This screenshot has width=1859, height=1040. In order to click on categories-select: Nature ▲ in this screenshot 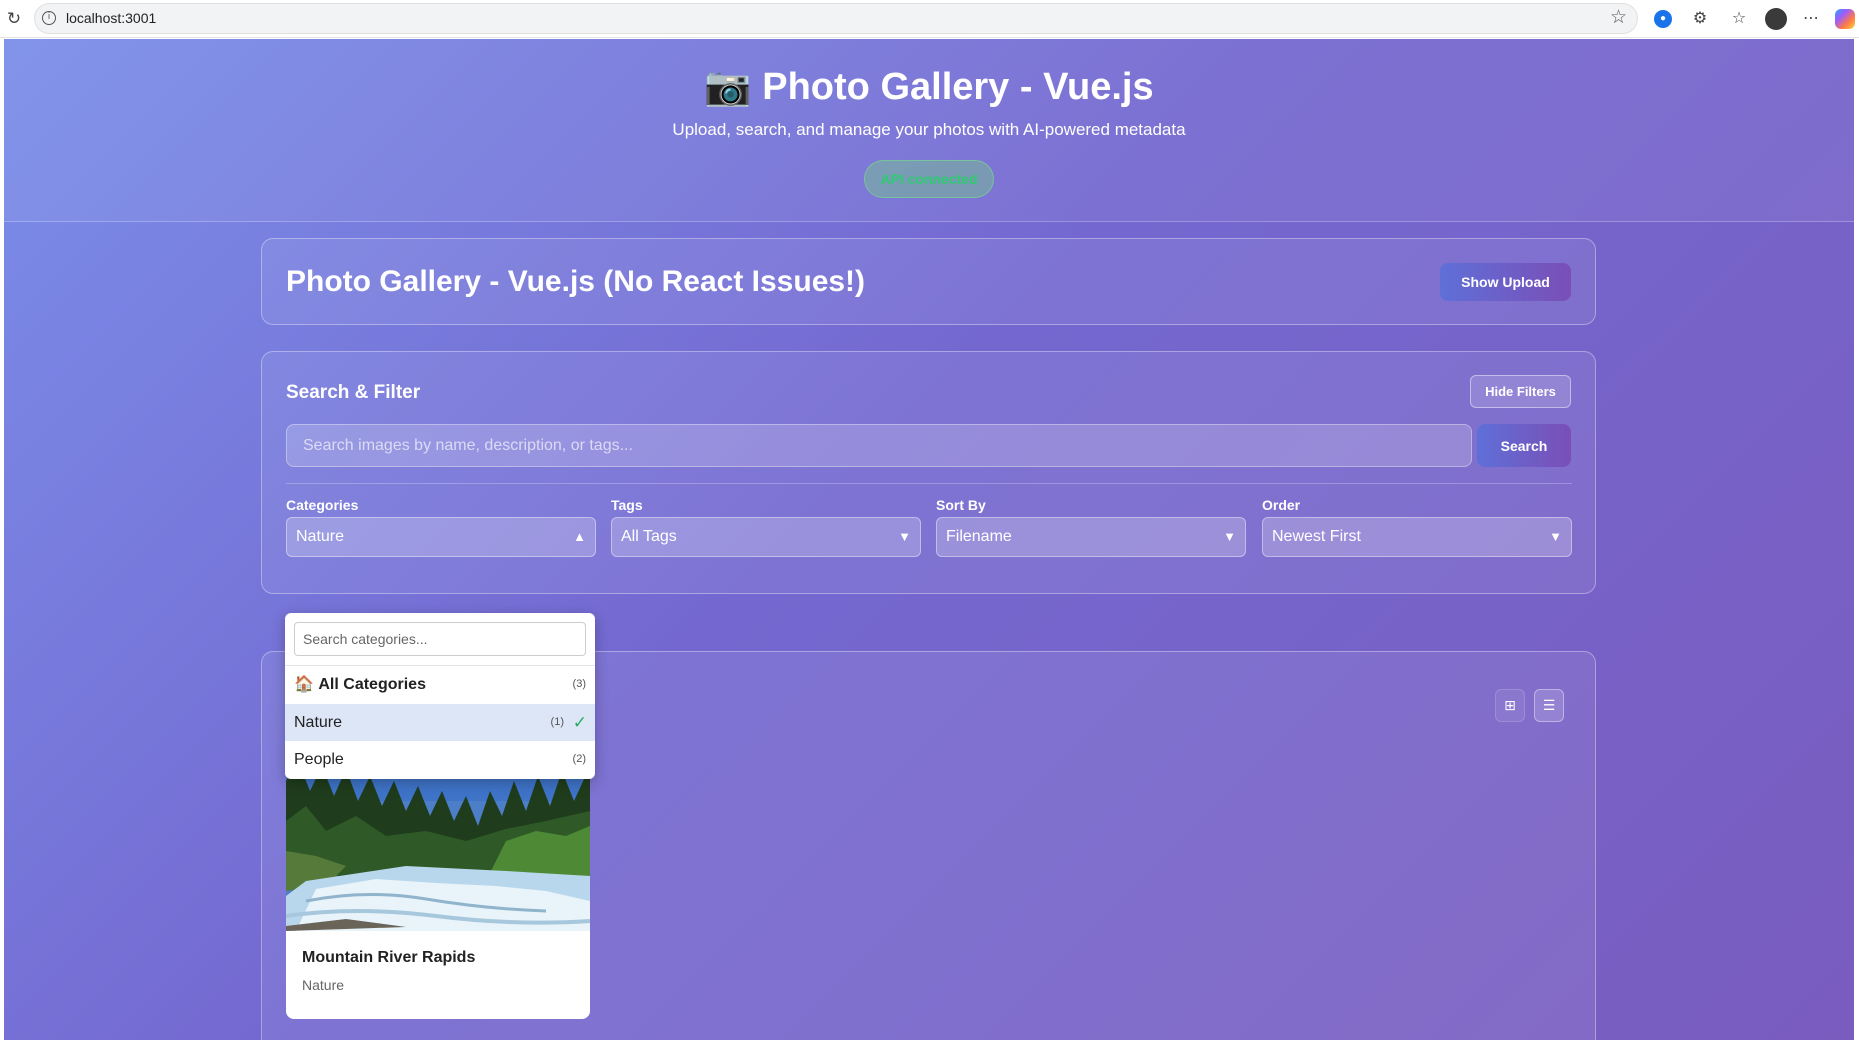, I will do `click(441, 537)`.